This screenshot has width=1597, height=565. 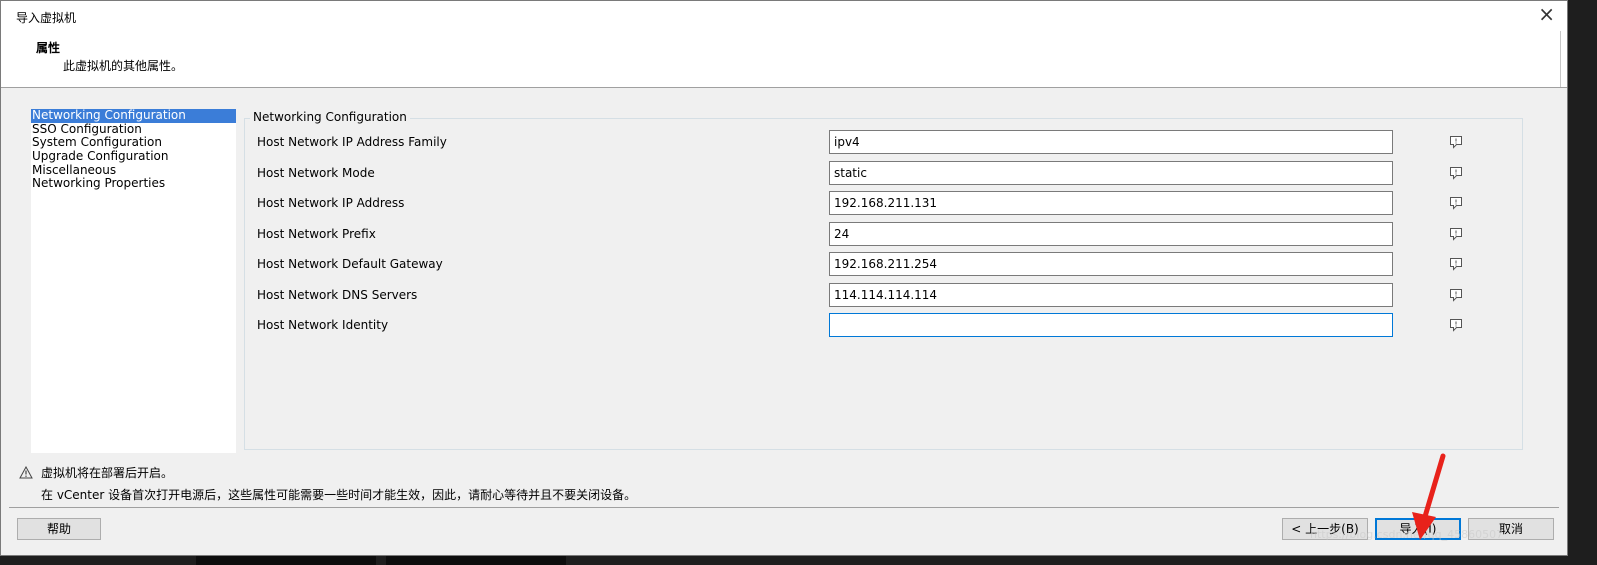 I want to click on property-label: Host Network Identity, so click(x=323, y=325).